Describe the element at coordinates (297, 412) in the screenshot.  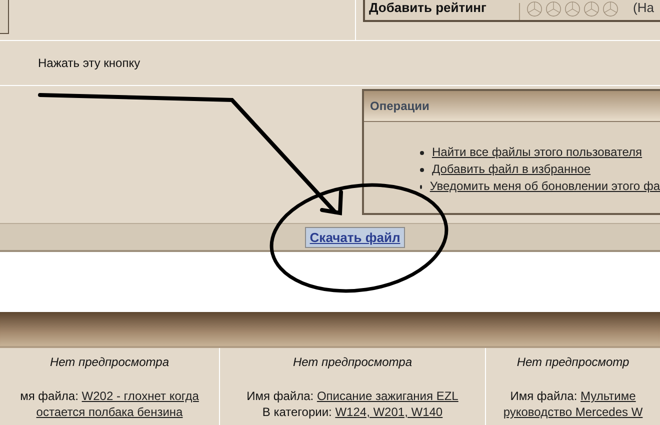
I see `category-label: В категории:` at that location.